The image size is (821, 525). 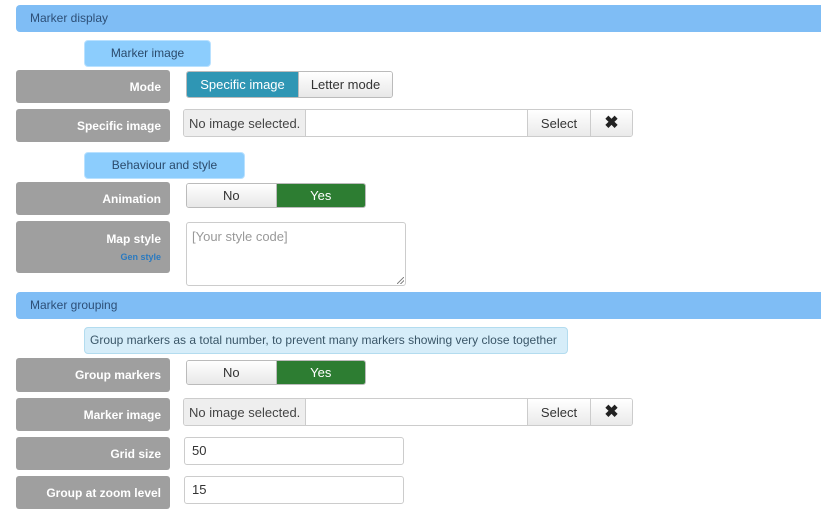 What do you see at coordinates (416, 412) in the screenshot?
I see `marker-image-path-field` at bounding box center [416, 412].